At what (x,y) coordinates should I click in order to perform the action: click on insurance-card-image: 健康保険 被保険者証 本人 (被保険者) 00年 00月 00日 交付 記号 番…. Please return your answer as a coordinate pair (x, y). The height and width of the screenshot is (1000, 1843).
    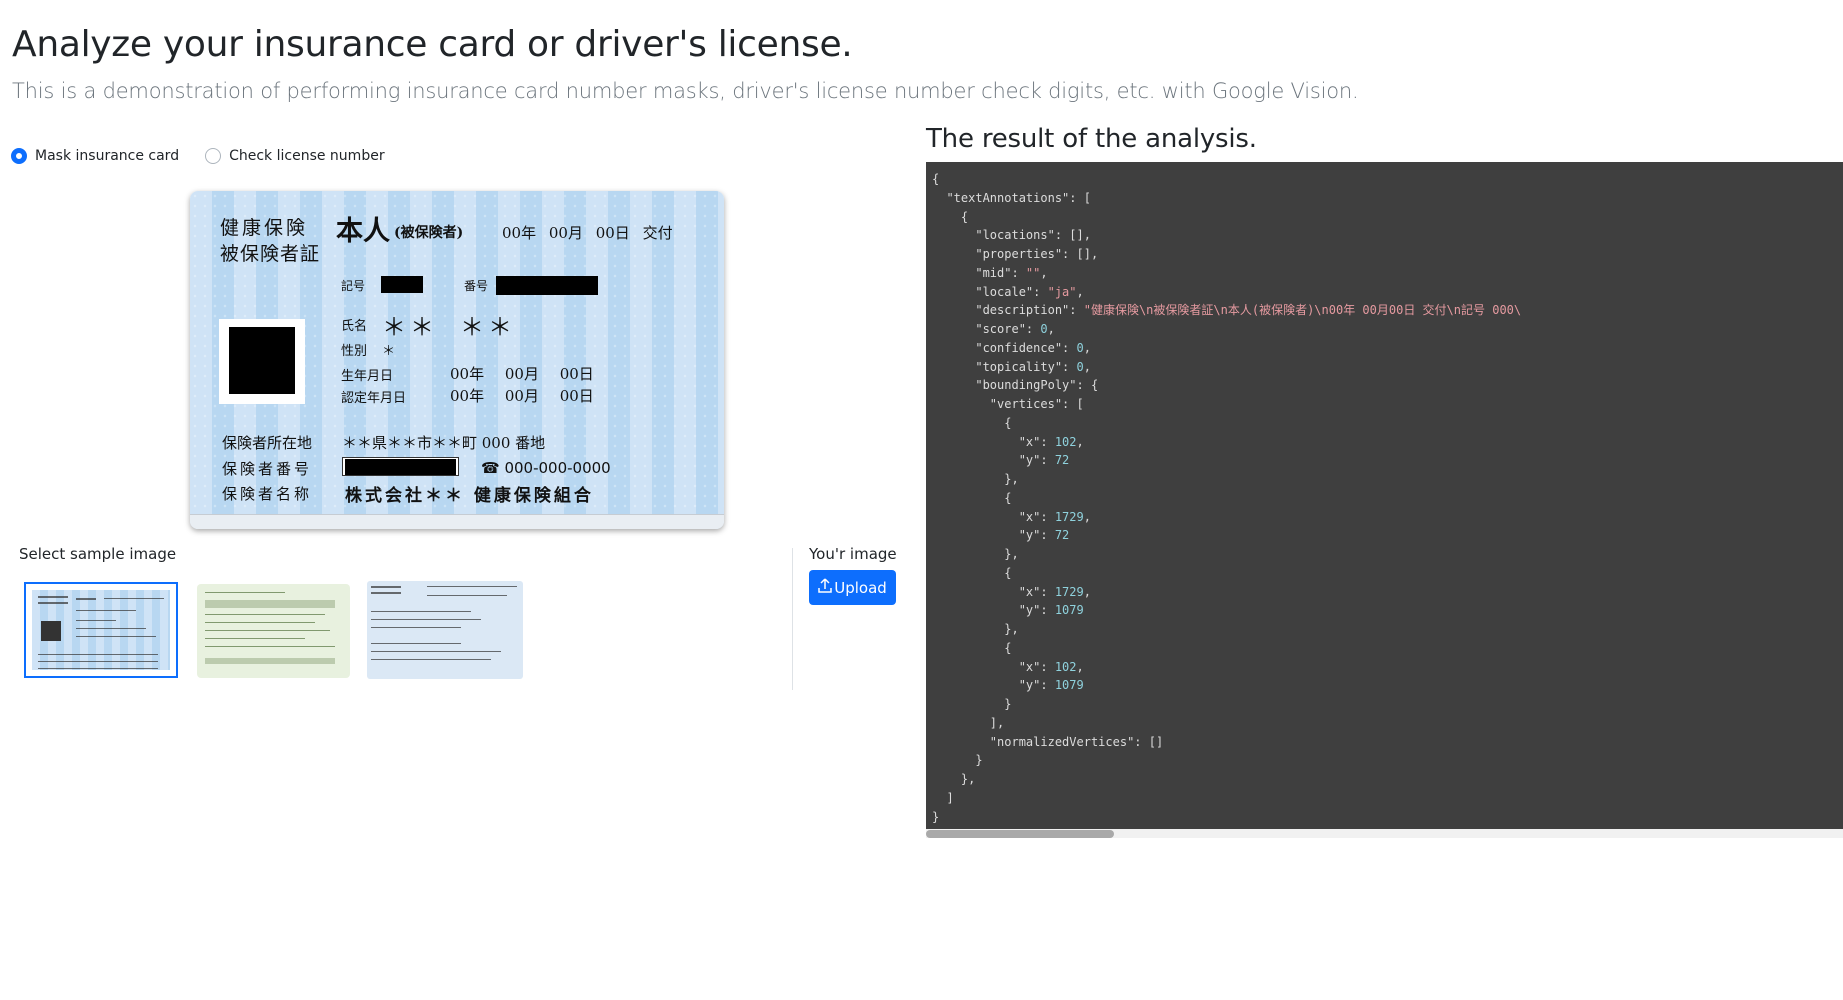
    Looking at the image, I should click on (457, 360).